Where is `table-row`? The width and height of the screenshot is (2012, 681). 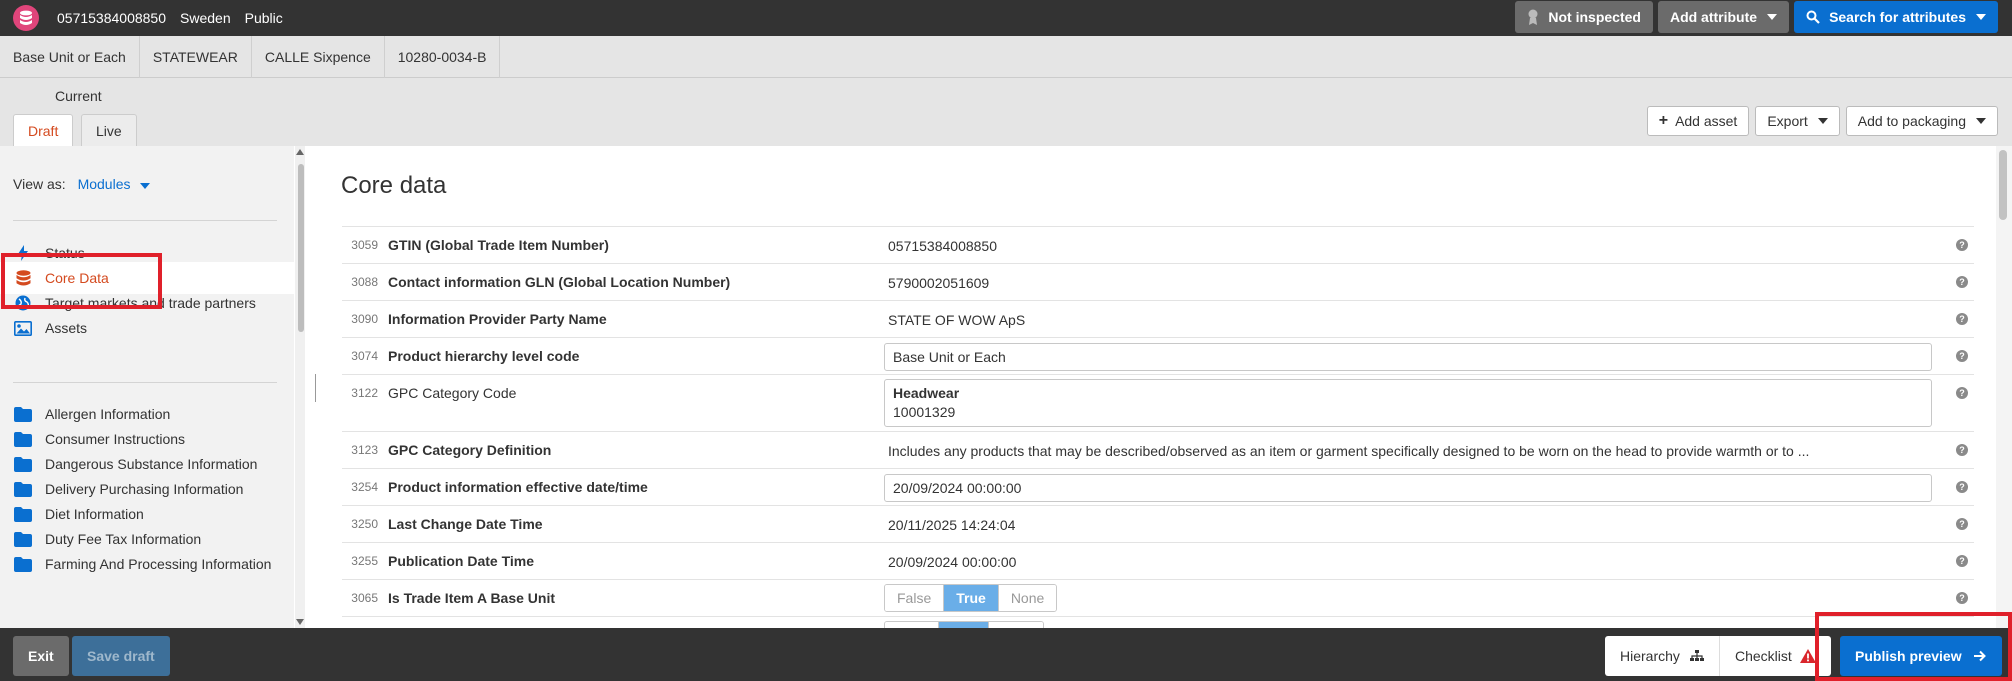
table-row is located at coordinates (1158, 622).